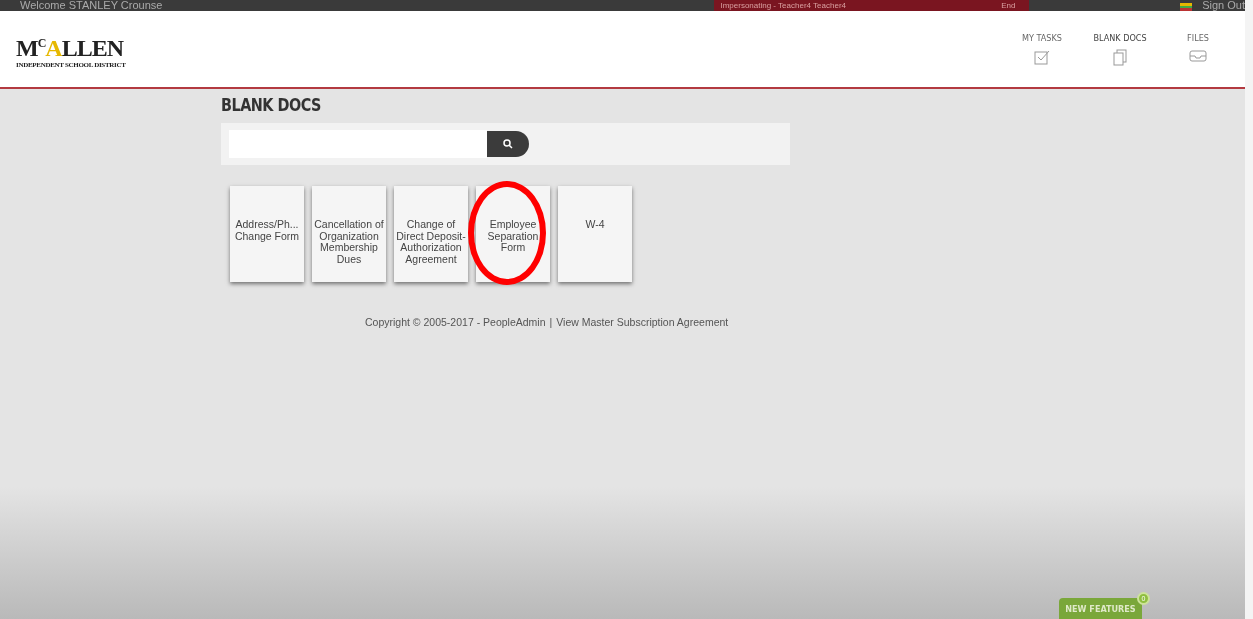  What do you see at coordinates (455, 322) in the screenshot?
I see `copyright-text: Copyright © 2005-2017 - PeopleAdmin` at bounding box center [455, 322].